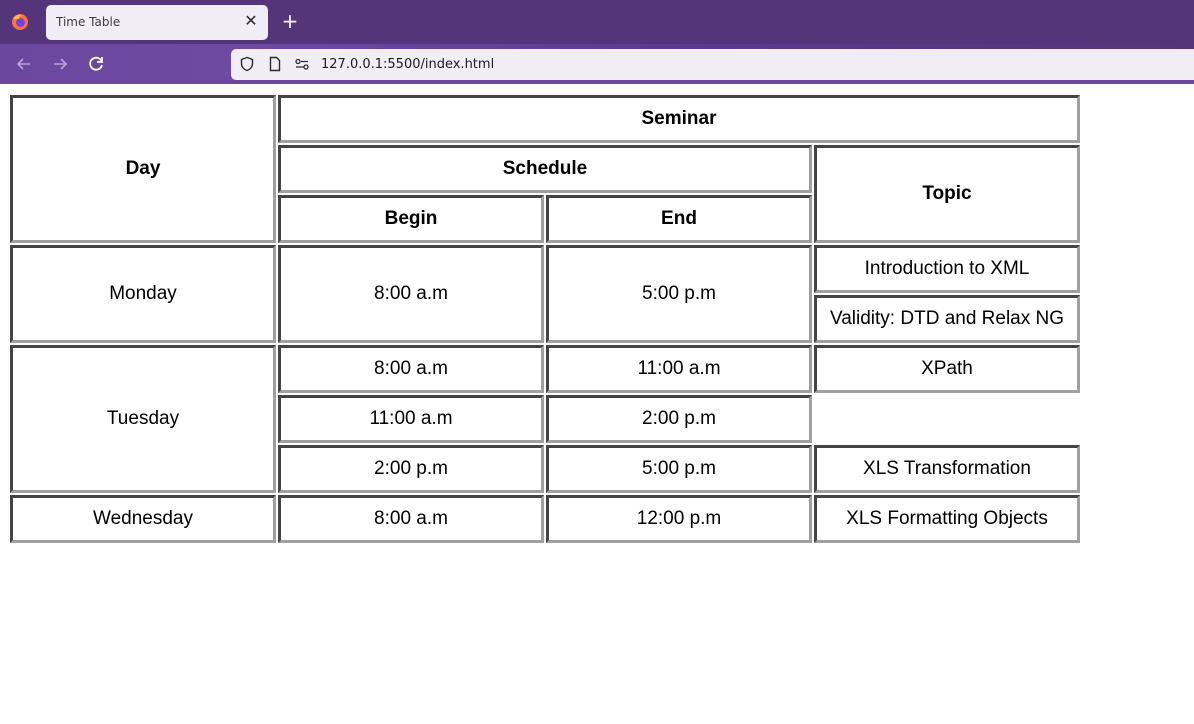 The image size is (1194, 724). What do you see at coordinates (411, 469) in the screenshot?
I see `begin-cell: 2:00 p.m` at bounding box center [411, 469].